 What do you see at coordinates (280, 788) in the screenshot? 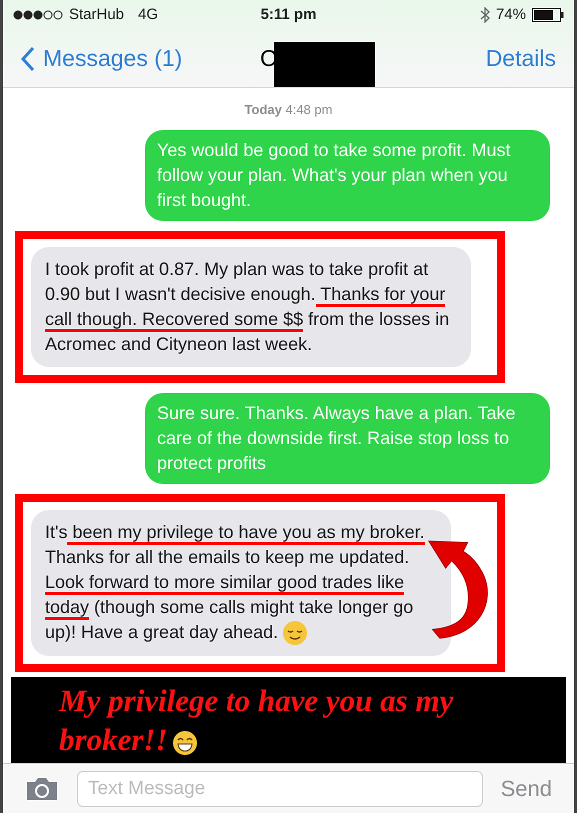
I see `message-input: Text Message` at bounding box center [280, 788].